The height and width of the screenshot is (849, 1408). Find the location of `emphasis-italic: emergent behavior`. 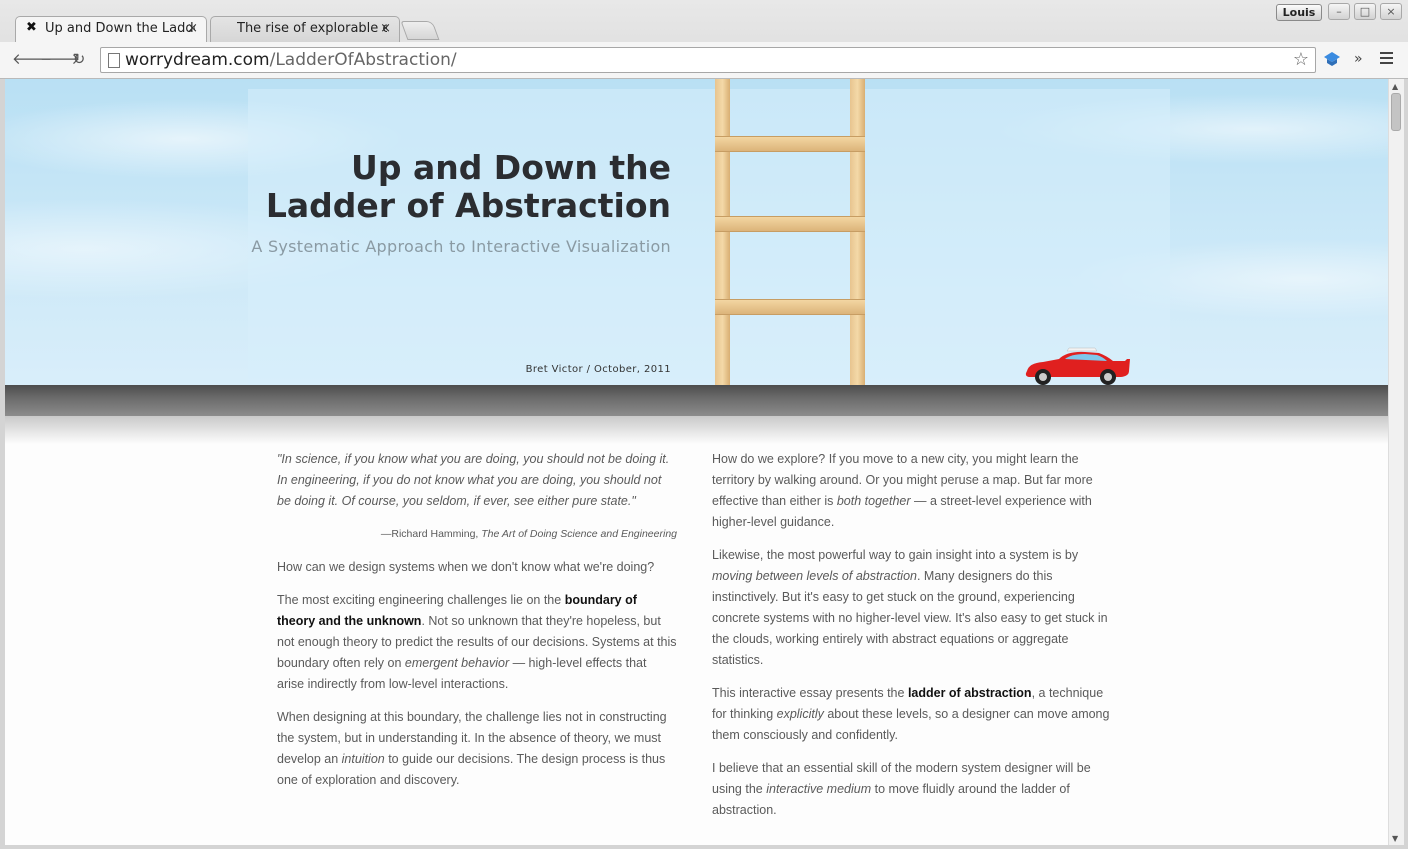

emphasis-italic: emergent behavior is located at coordinates (457, 663).